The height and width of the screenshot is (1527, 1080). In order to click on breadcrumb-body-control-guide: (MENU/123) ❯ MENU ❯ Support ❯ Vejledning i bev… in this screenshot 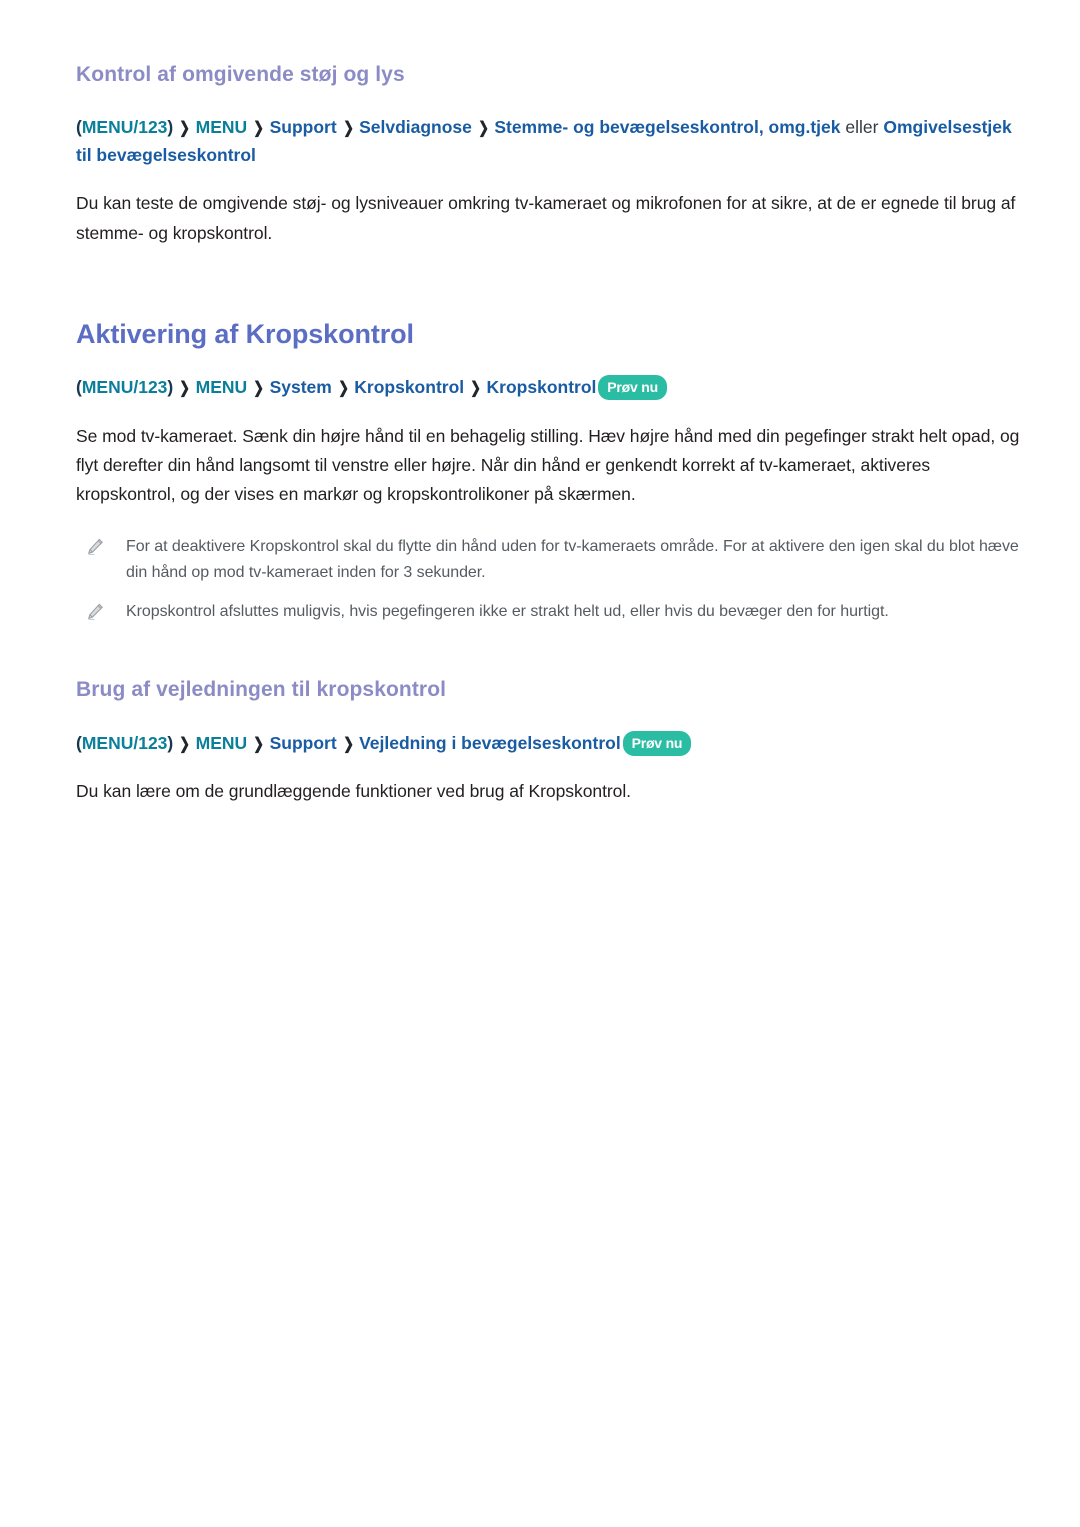, I will do `click(548, 744)`.